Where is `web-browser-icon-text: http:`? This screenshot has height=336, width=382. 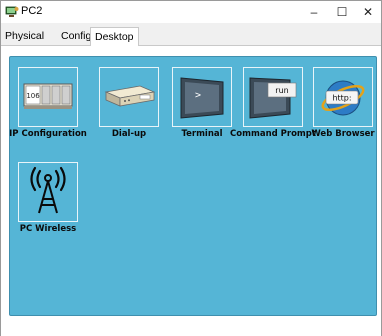
web-browser-icon-text: http: is located at coordinates (341, 98).